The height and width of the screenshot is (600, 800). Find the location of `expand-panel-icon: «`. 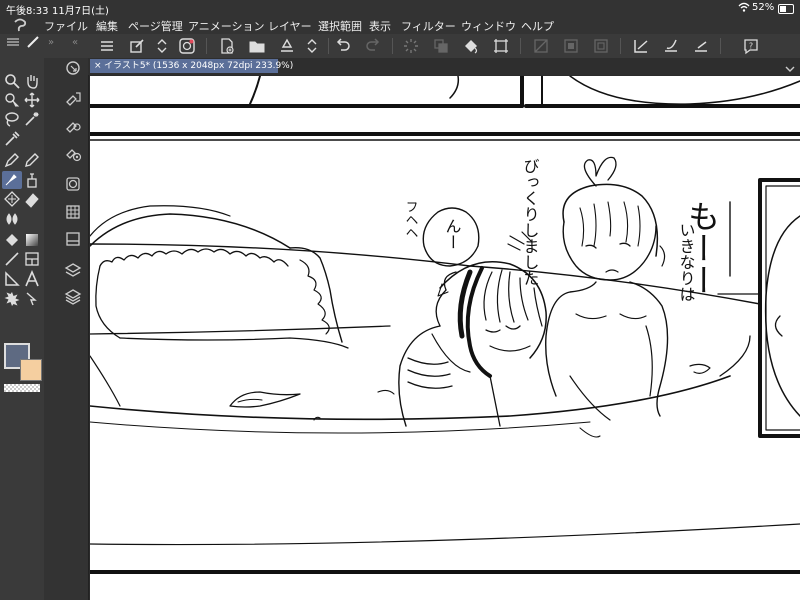

expand-panel-icon: « is located at coordinates (75, 42).